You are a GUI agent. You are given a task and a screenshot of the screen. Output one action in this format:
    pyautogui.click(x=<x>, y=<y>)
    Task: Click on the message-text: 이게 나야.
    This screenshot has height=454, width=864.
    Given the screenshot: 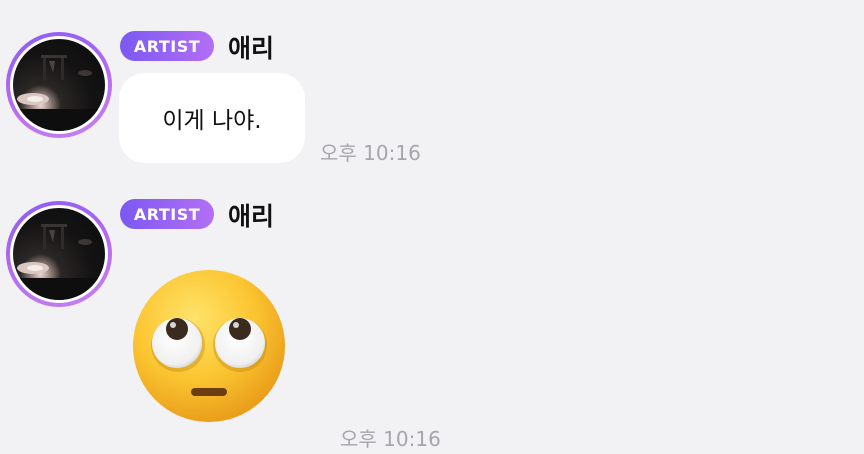 What is the action you would take?
    pyautogui.click(x=212, y=121)
    